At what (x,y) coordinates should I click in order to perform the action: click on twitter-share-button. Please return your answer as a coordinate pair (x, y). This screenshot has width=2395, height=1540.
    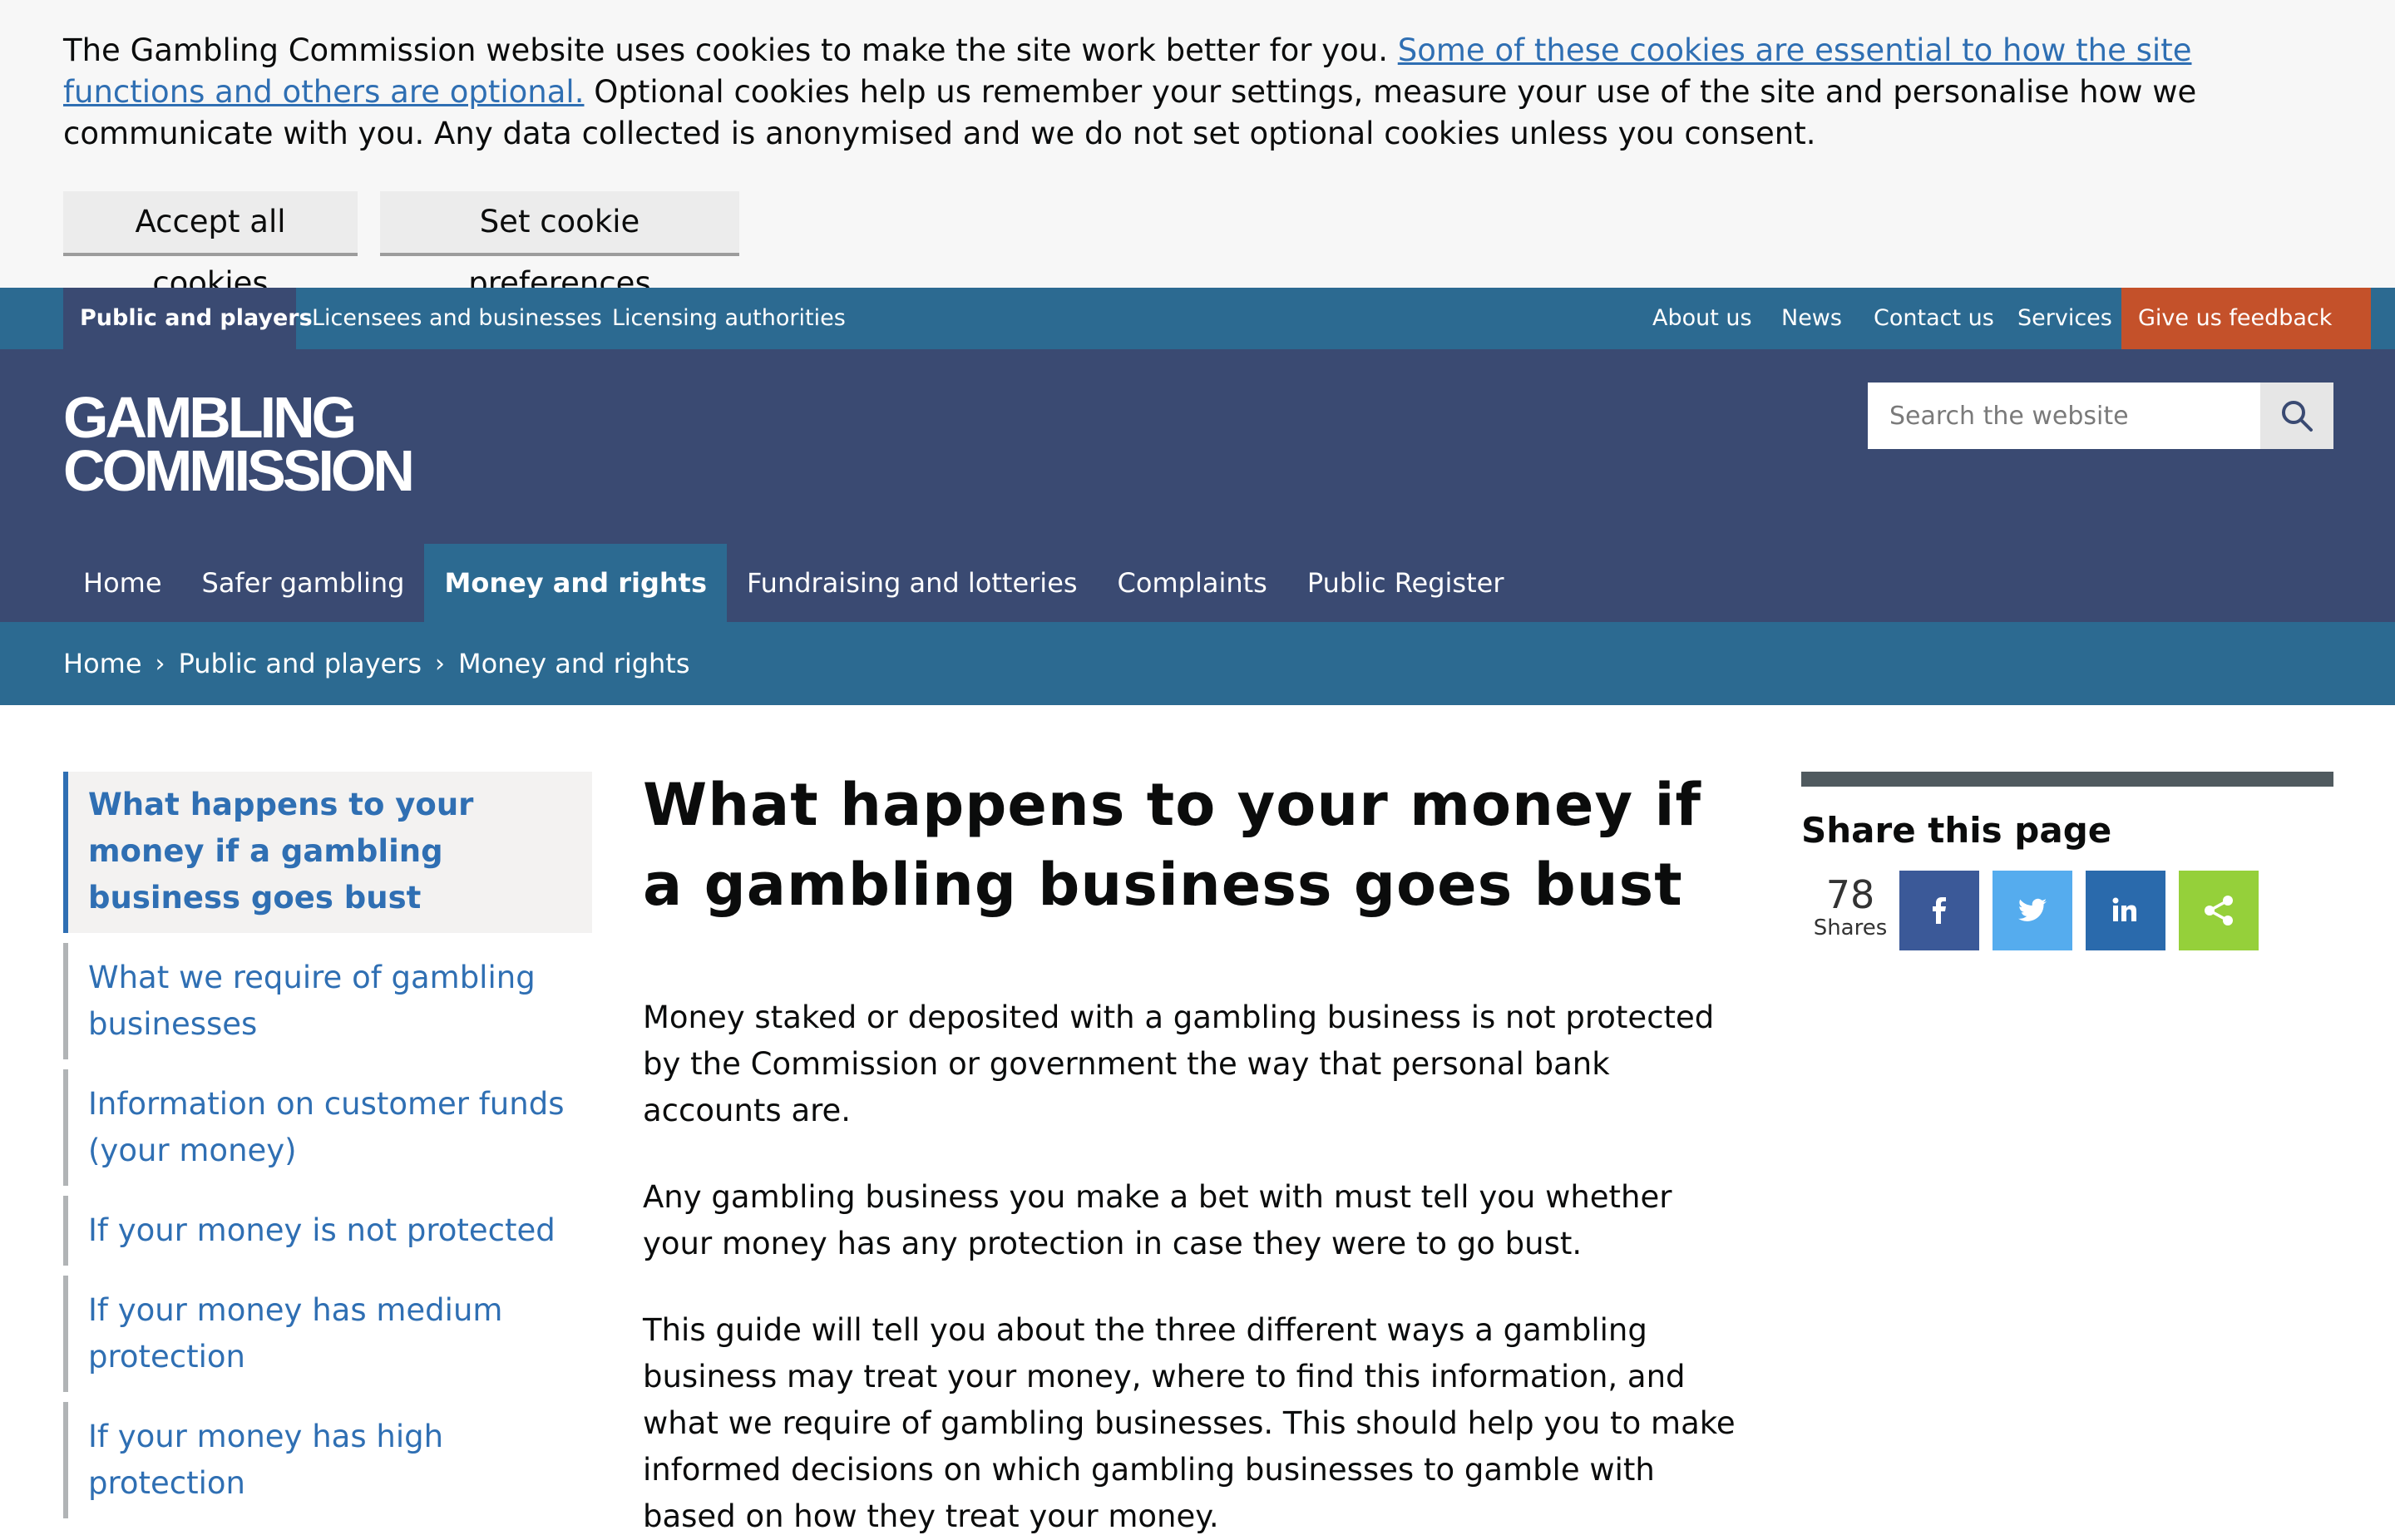
    Looking at the image, I should click on (2032, 911).